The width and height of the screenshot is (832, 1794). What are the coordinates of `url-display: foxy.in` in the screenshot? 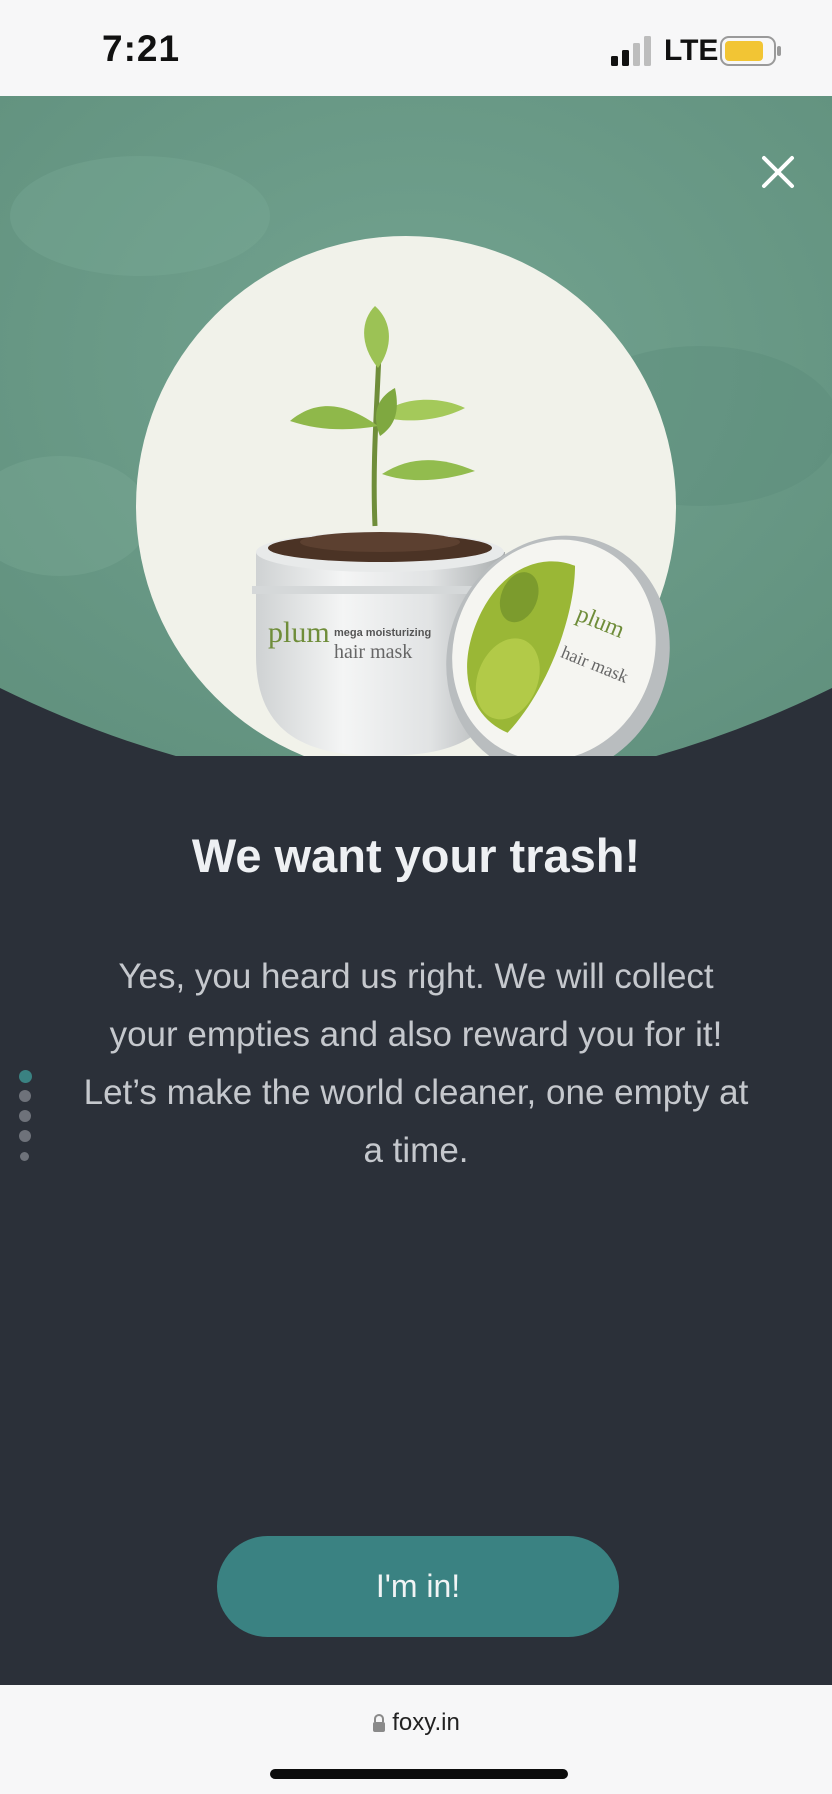 It's located at (416, 1723).